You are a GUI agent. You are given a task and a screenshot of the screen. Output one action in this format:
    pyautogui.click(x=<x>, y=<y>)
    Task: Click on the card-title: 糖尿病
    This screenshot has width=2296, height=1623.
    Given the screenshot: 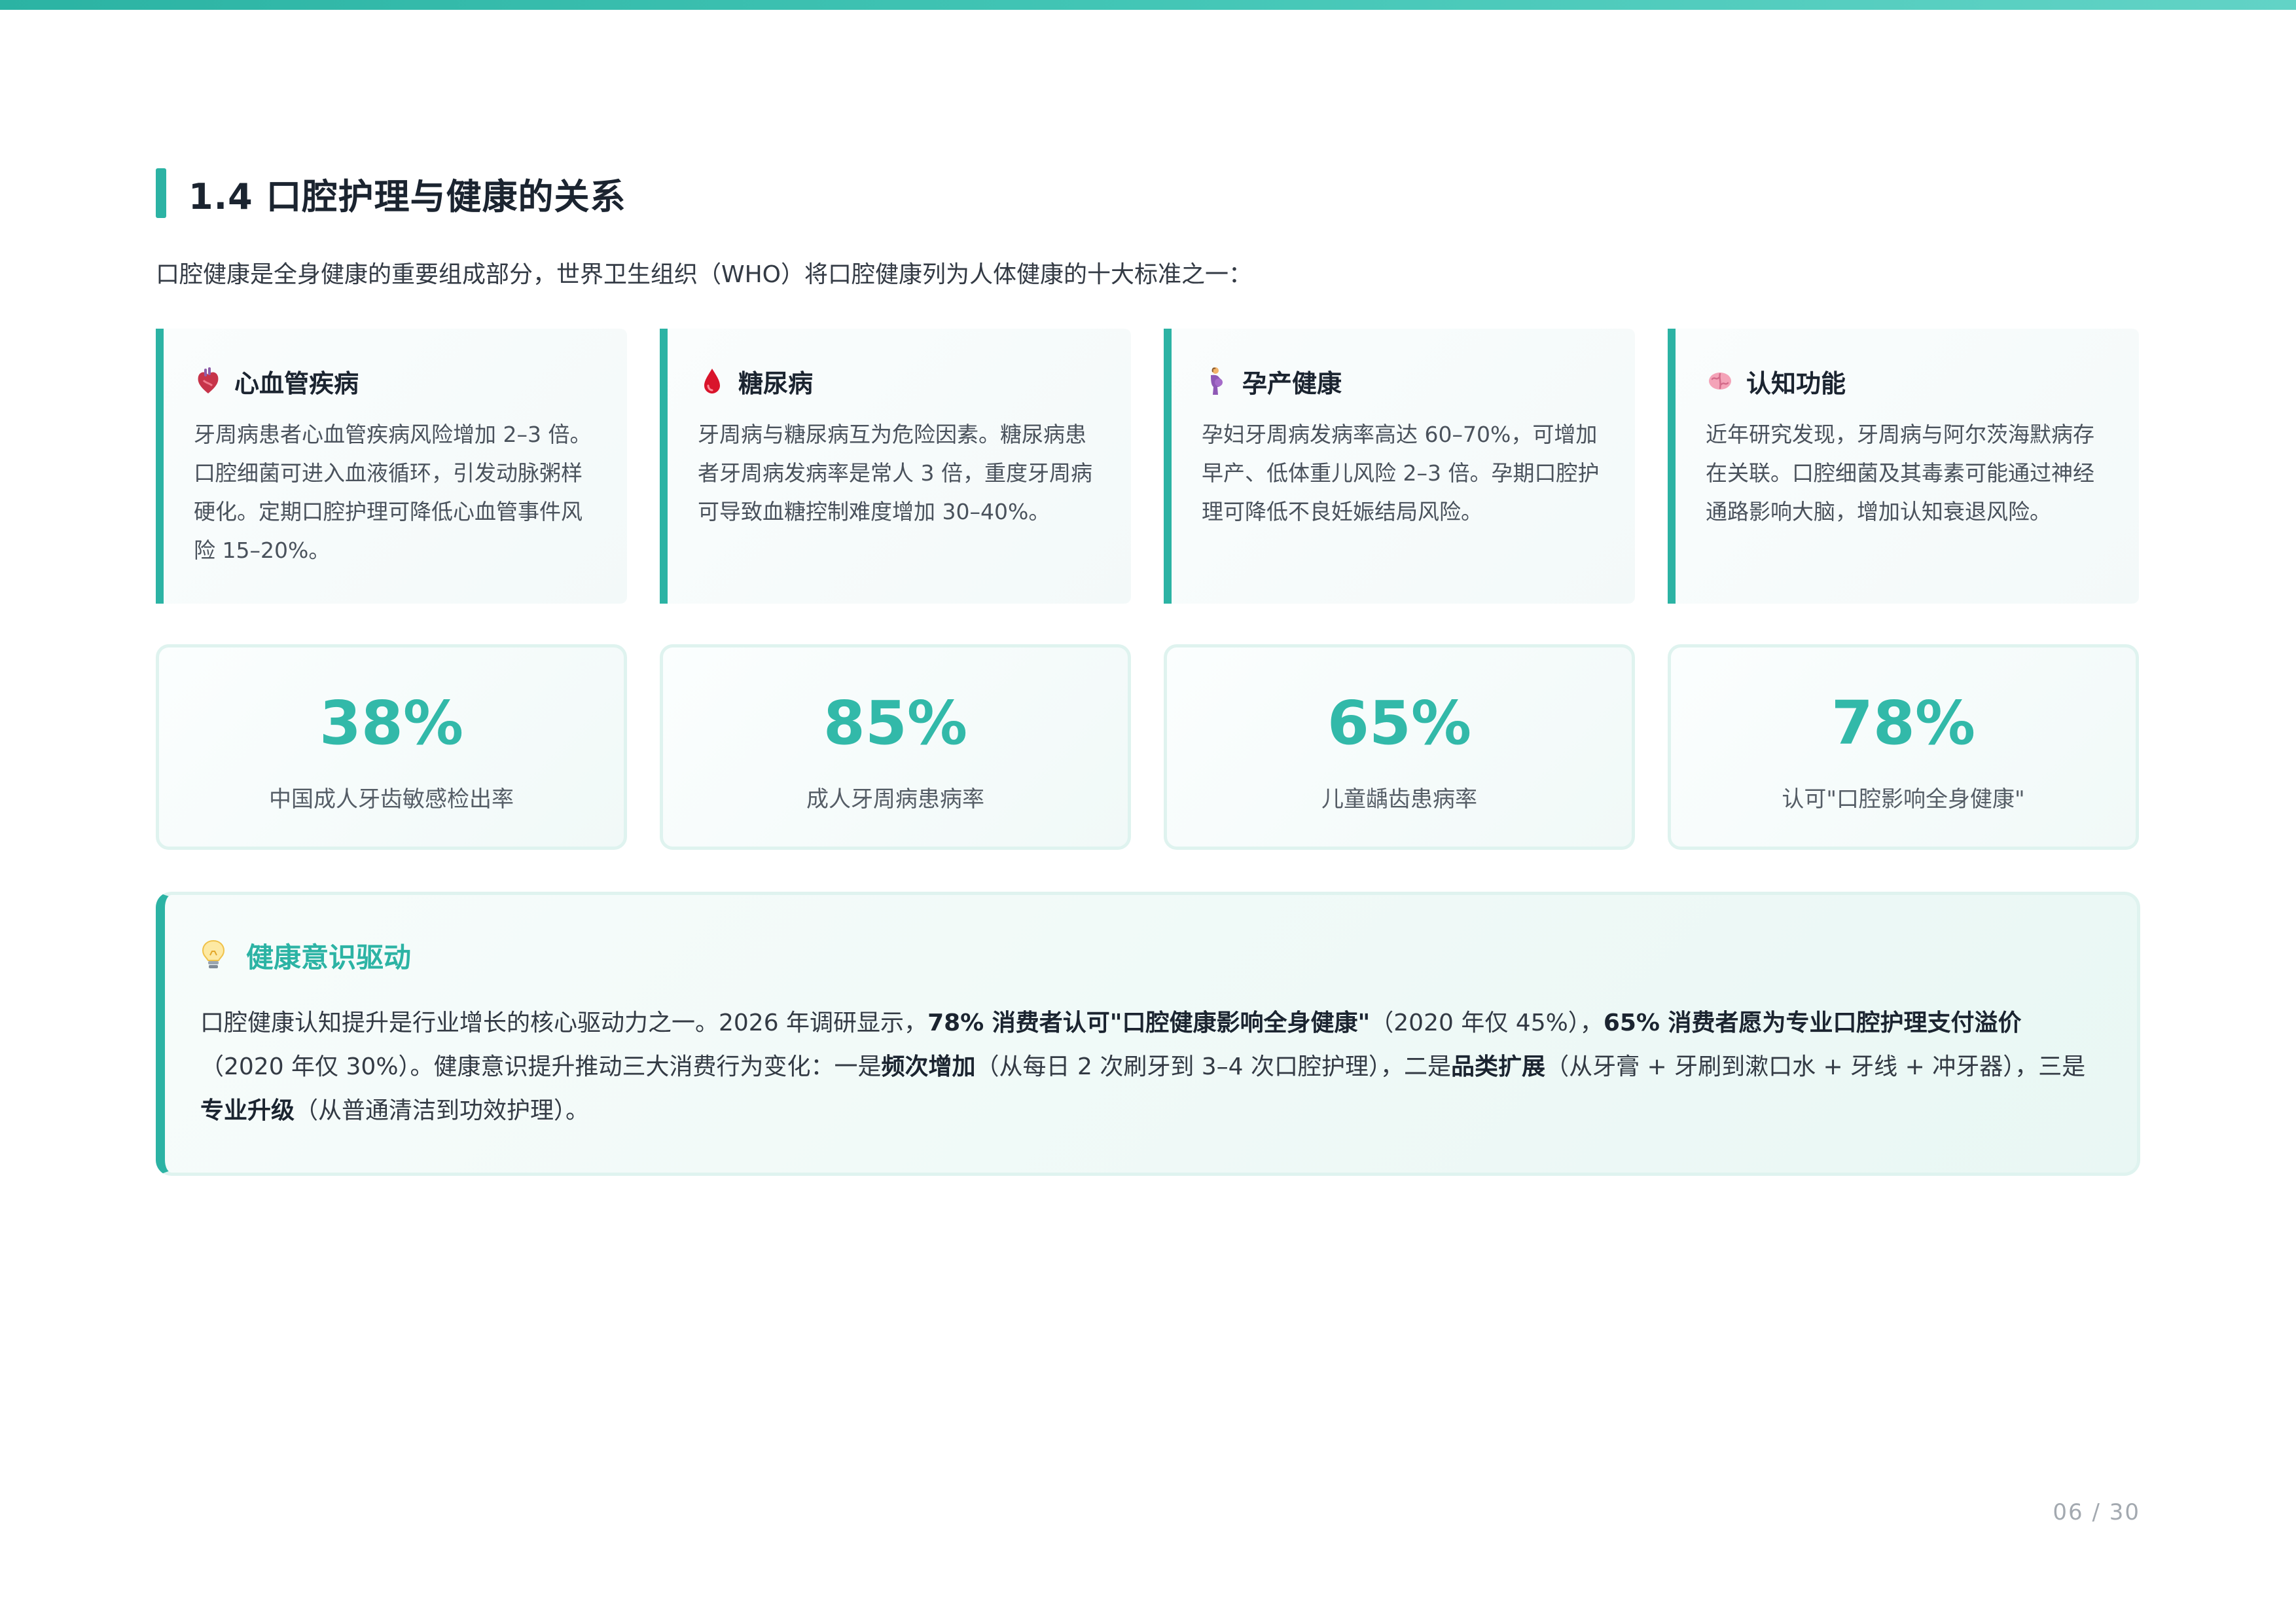 What is the action you would take?
    pyautogui.click(x=776, y=383)
    